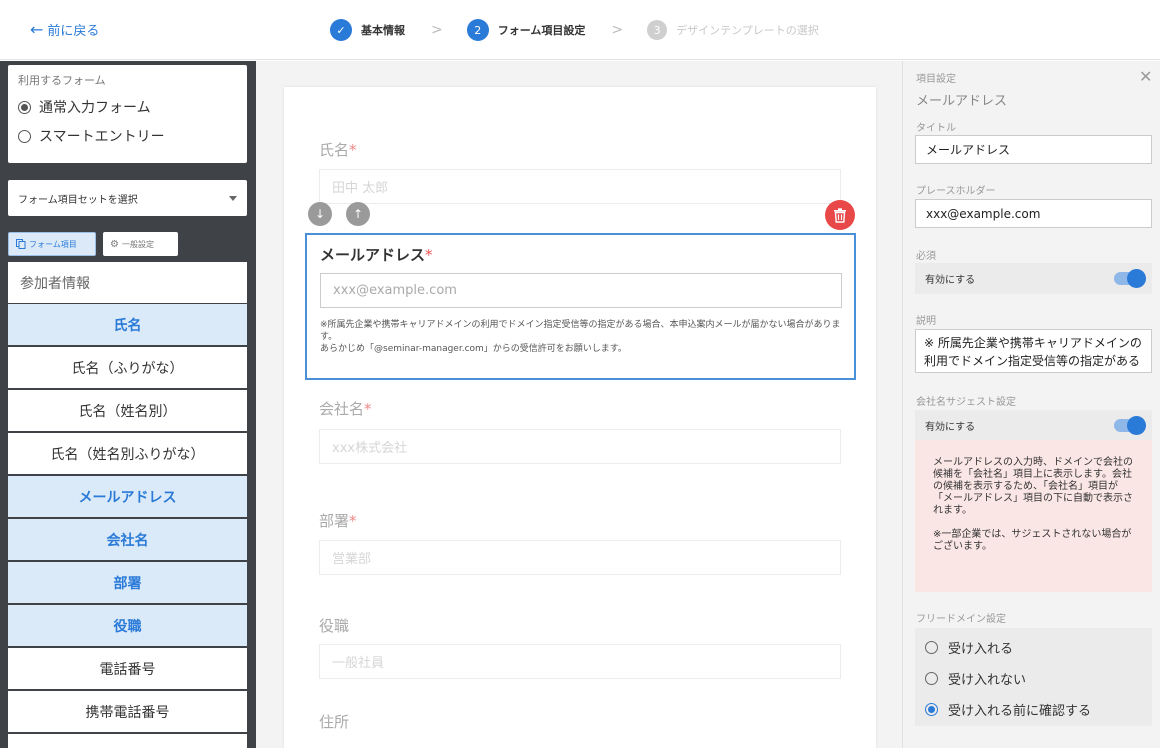  Describe the element at coordinates (477, 30) in the screenshot. I see `step-number: 2` at that location.